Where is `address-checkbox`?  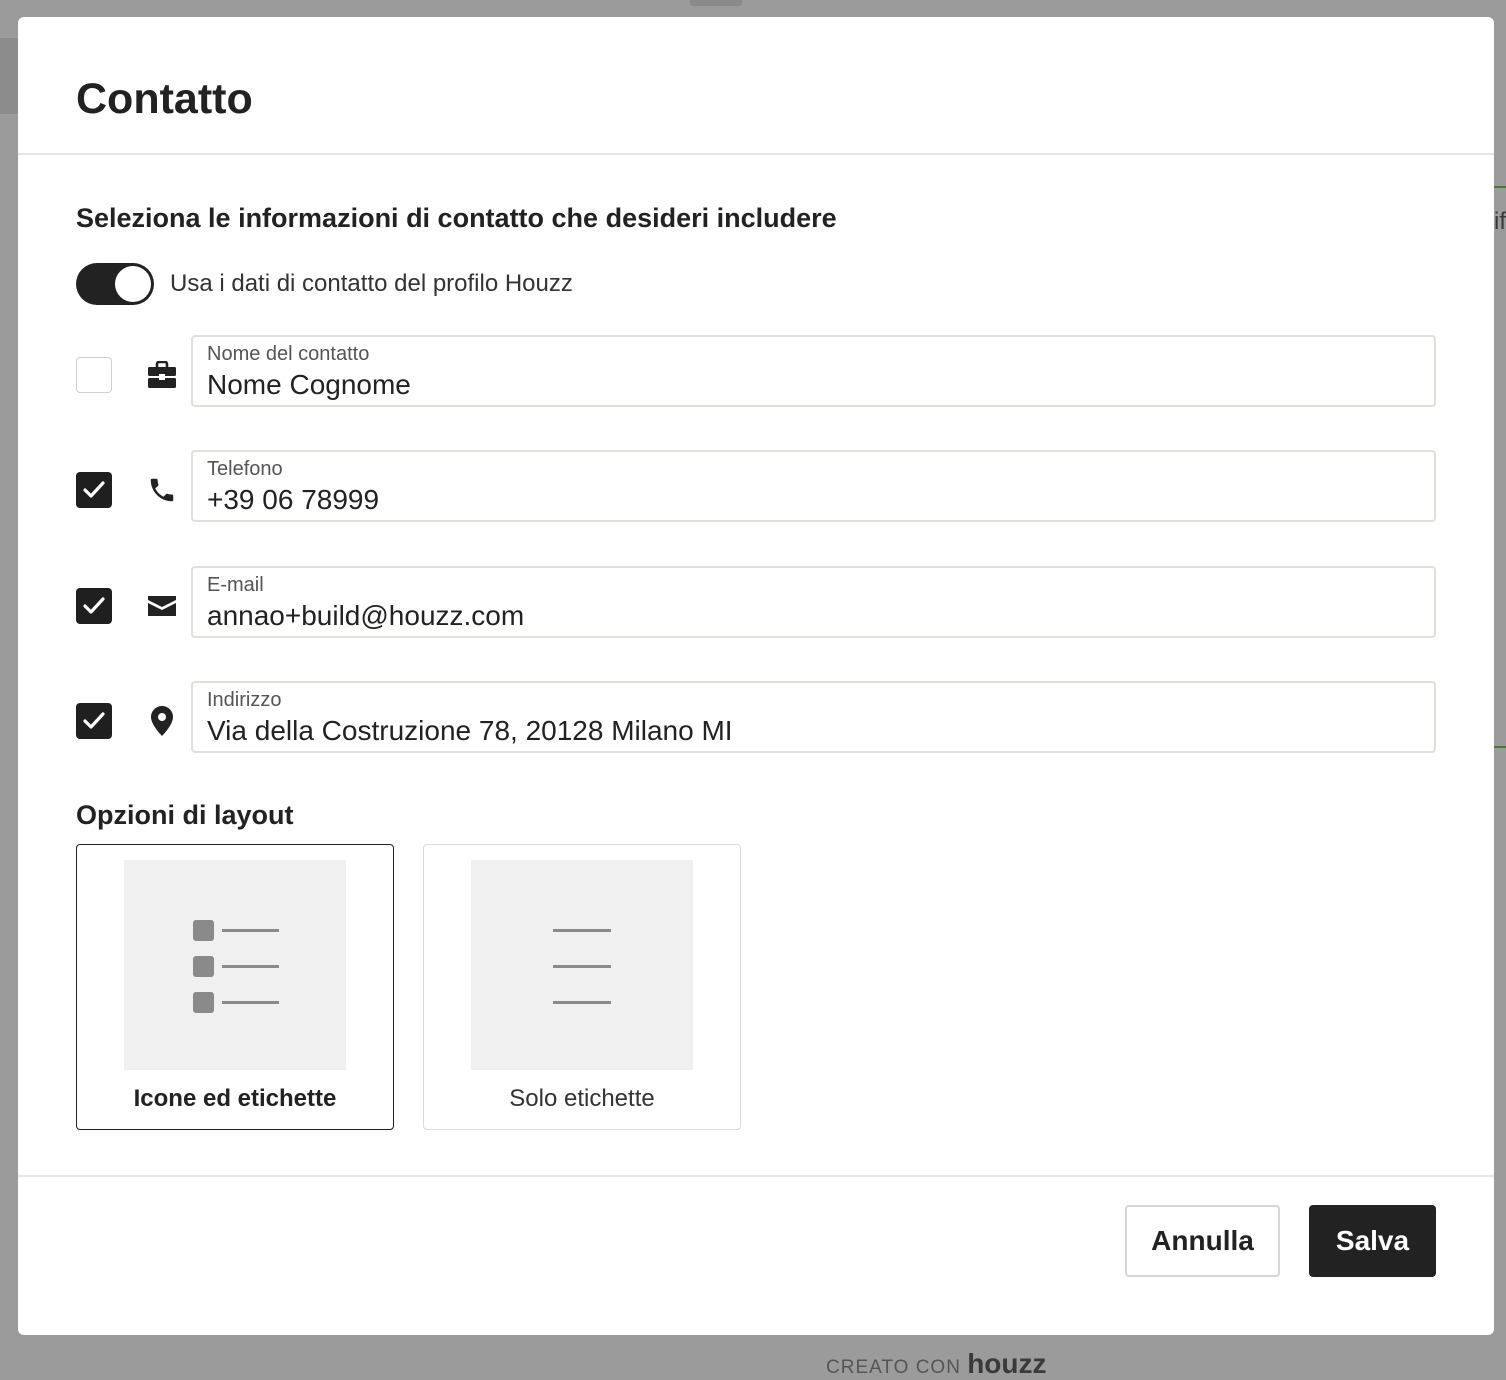 address-checkbox is located at coordinates (94, 721).